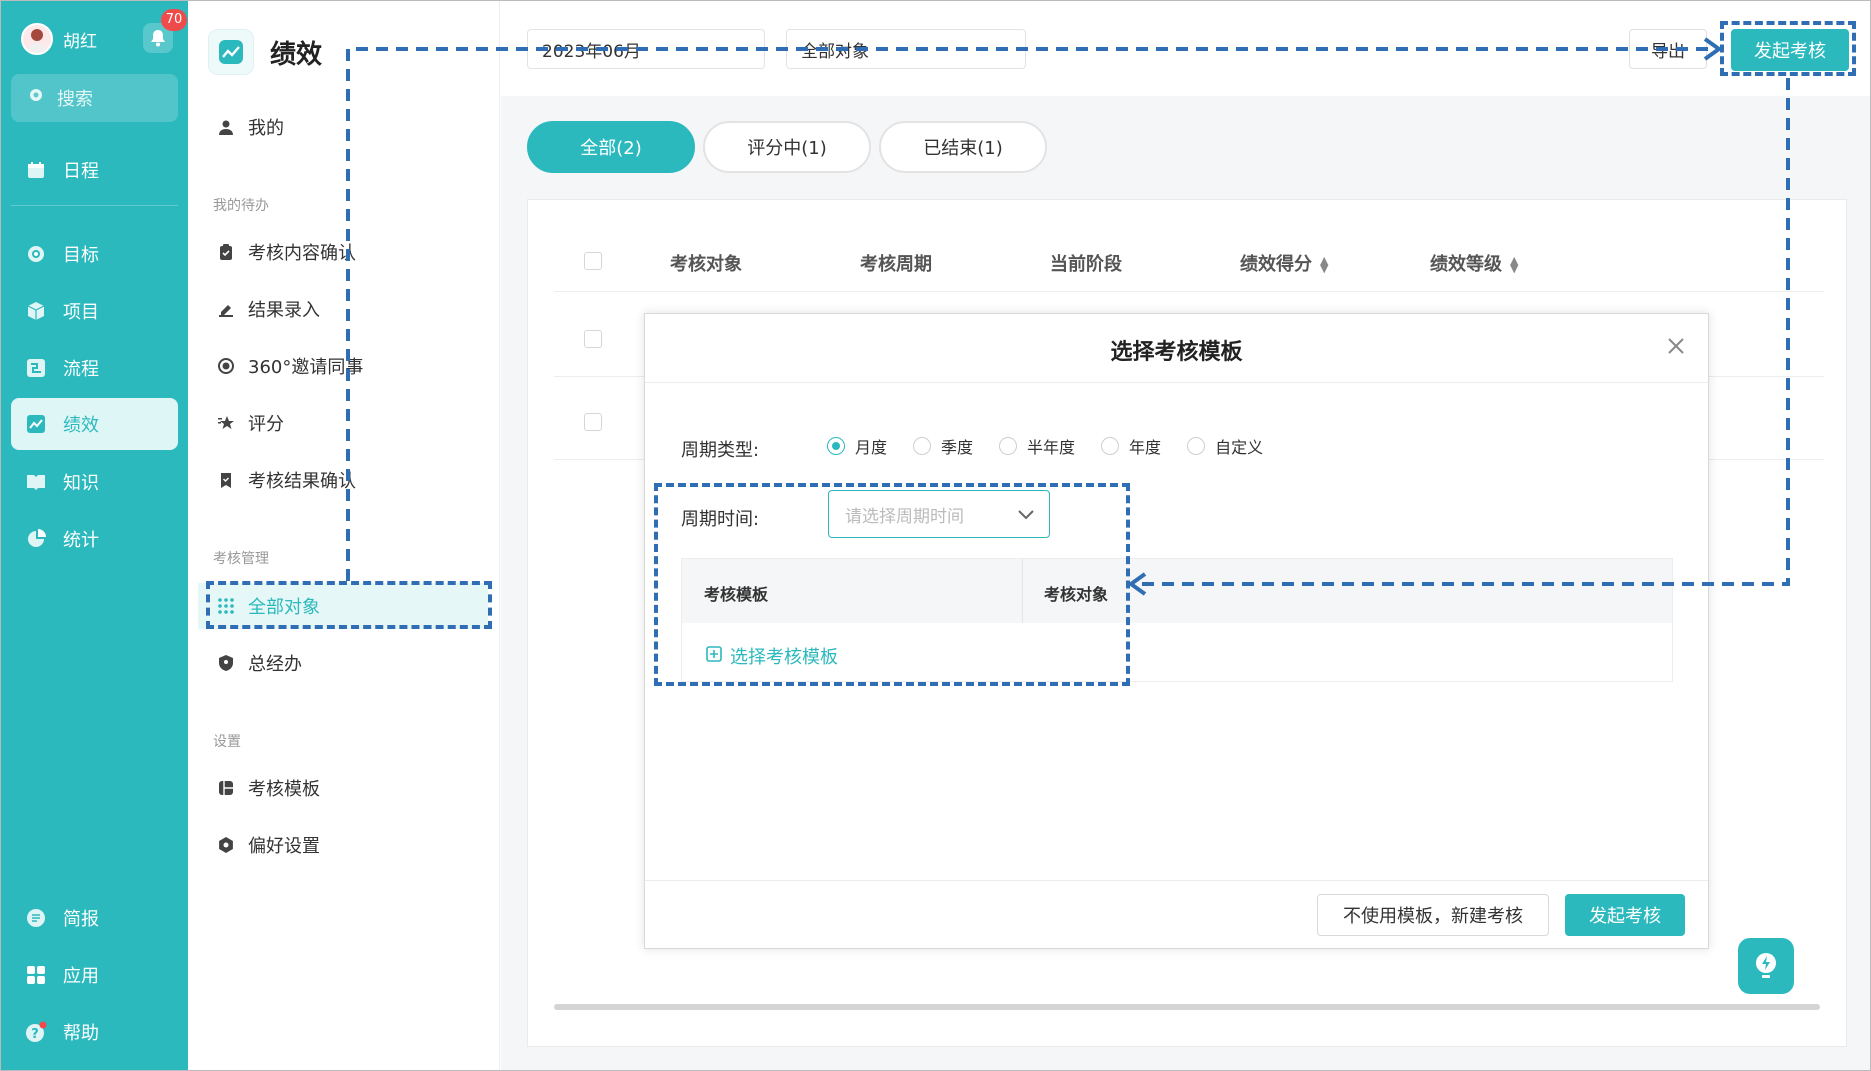 This screenshot has height=1071, width=1871. I want to click on side-item-label: 偏好设置, so click(284, 846).